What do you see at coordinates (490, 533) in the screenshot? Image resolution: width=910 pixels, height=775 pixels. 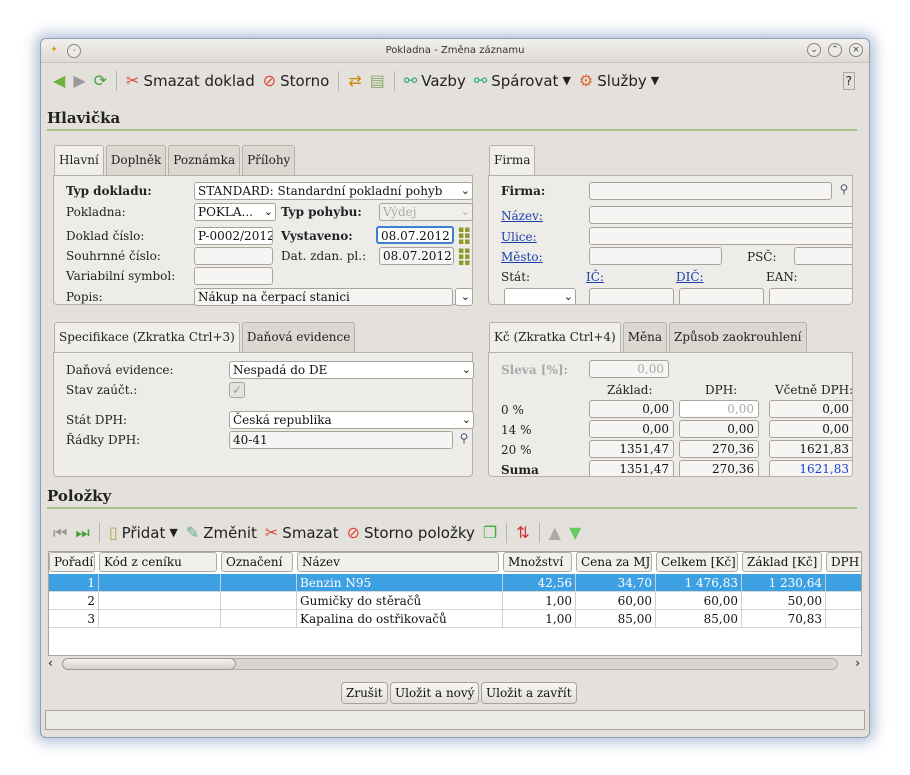 I see `copy-item-button: ❐` at bounding box center [490, 533].